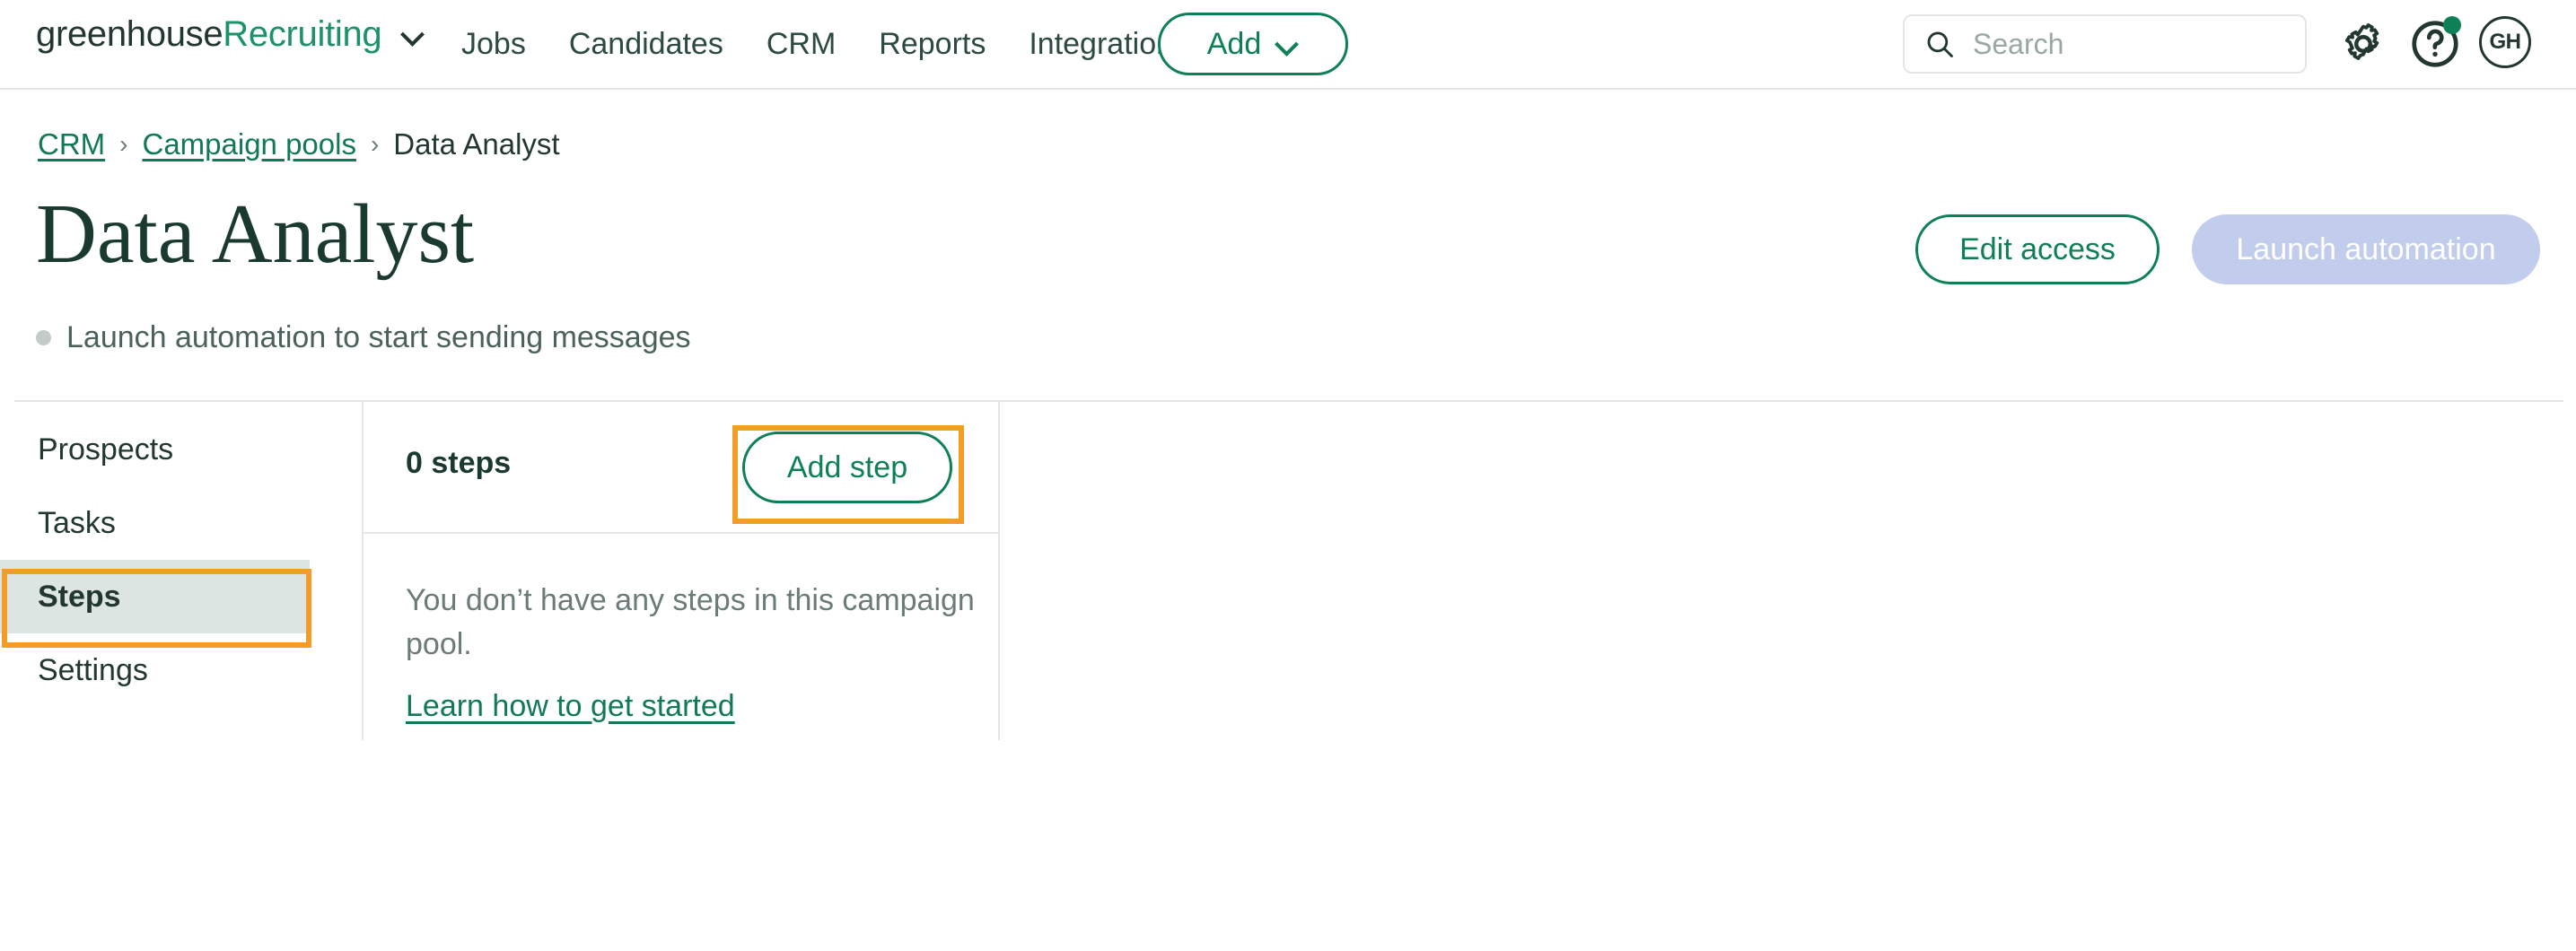 The width and height of the screenshot is (2576, 951). What do you see at coordinates (1234, 43) in the screenshot?
I see `add-button-label: Add` at bounding box center [1234, 43].